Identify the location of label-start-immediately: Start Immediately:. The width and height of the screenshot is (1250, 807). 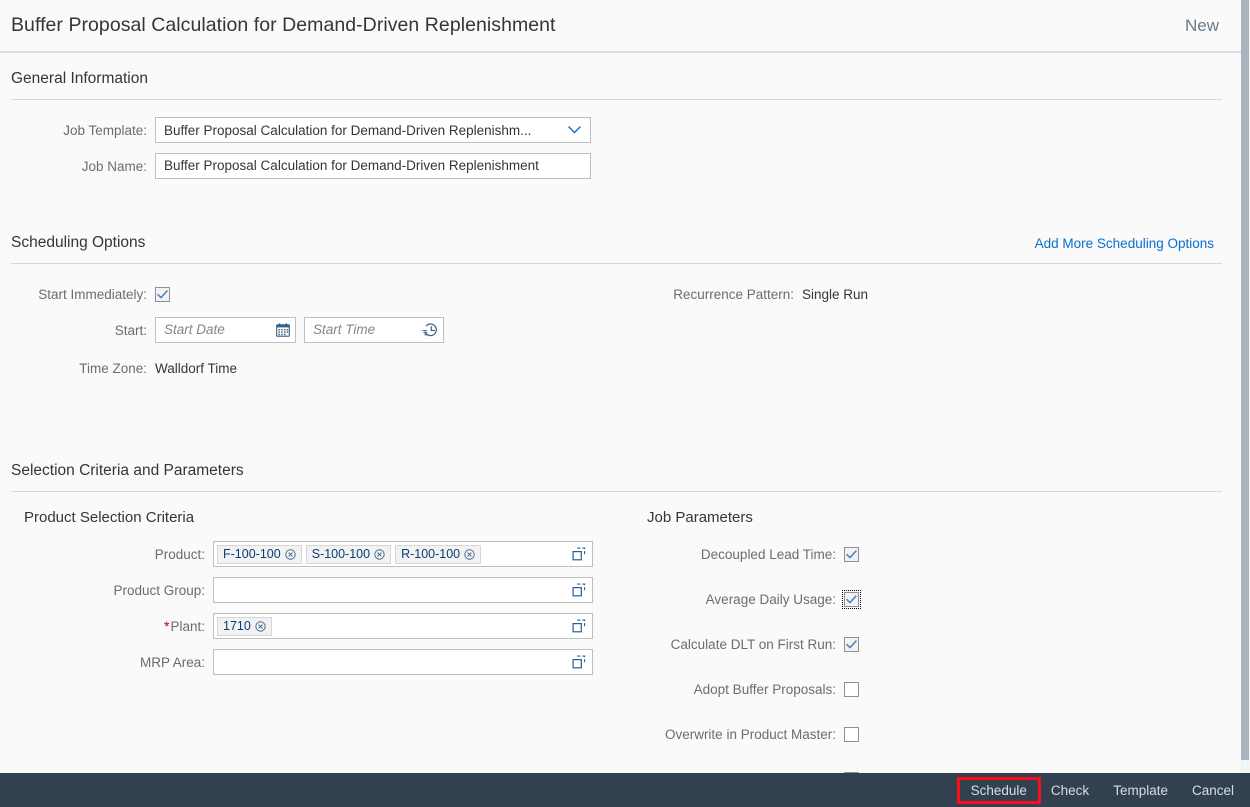
(92, 294).